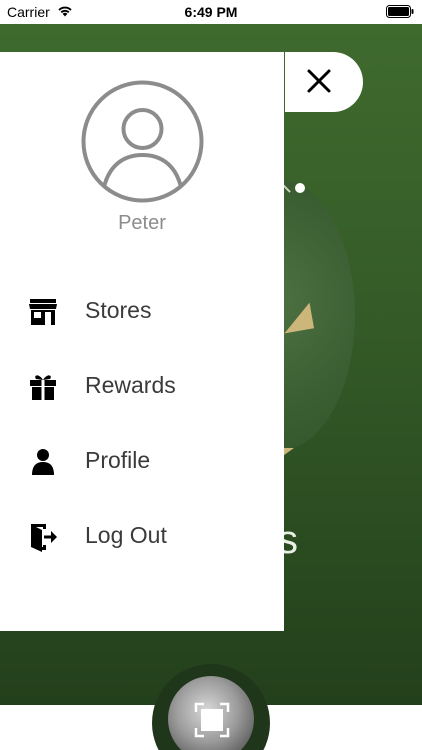  What do you see at coordinates (118, 310) in the screenshot?
I see `menu-label-stores: Stores` at bounding box center [118, 310].